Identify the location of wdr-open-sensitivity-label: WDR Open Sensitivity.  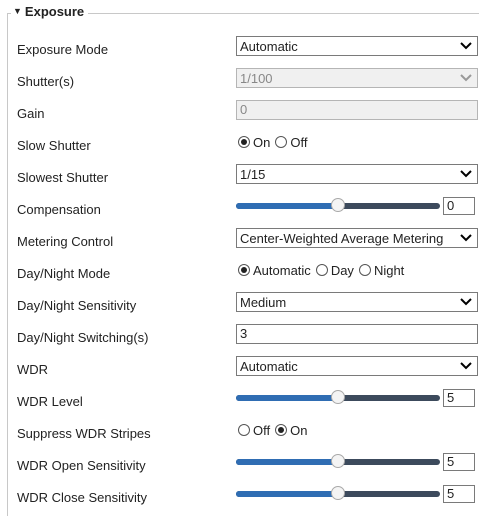
(81, 465).